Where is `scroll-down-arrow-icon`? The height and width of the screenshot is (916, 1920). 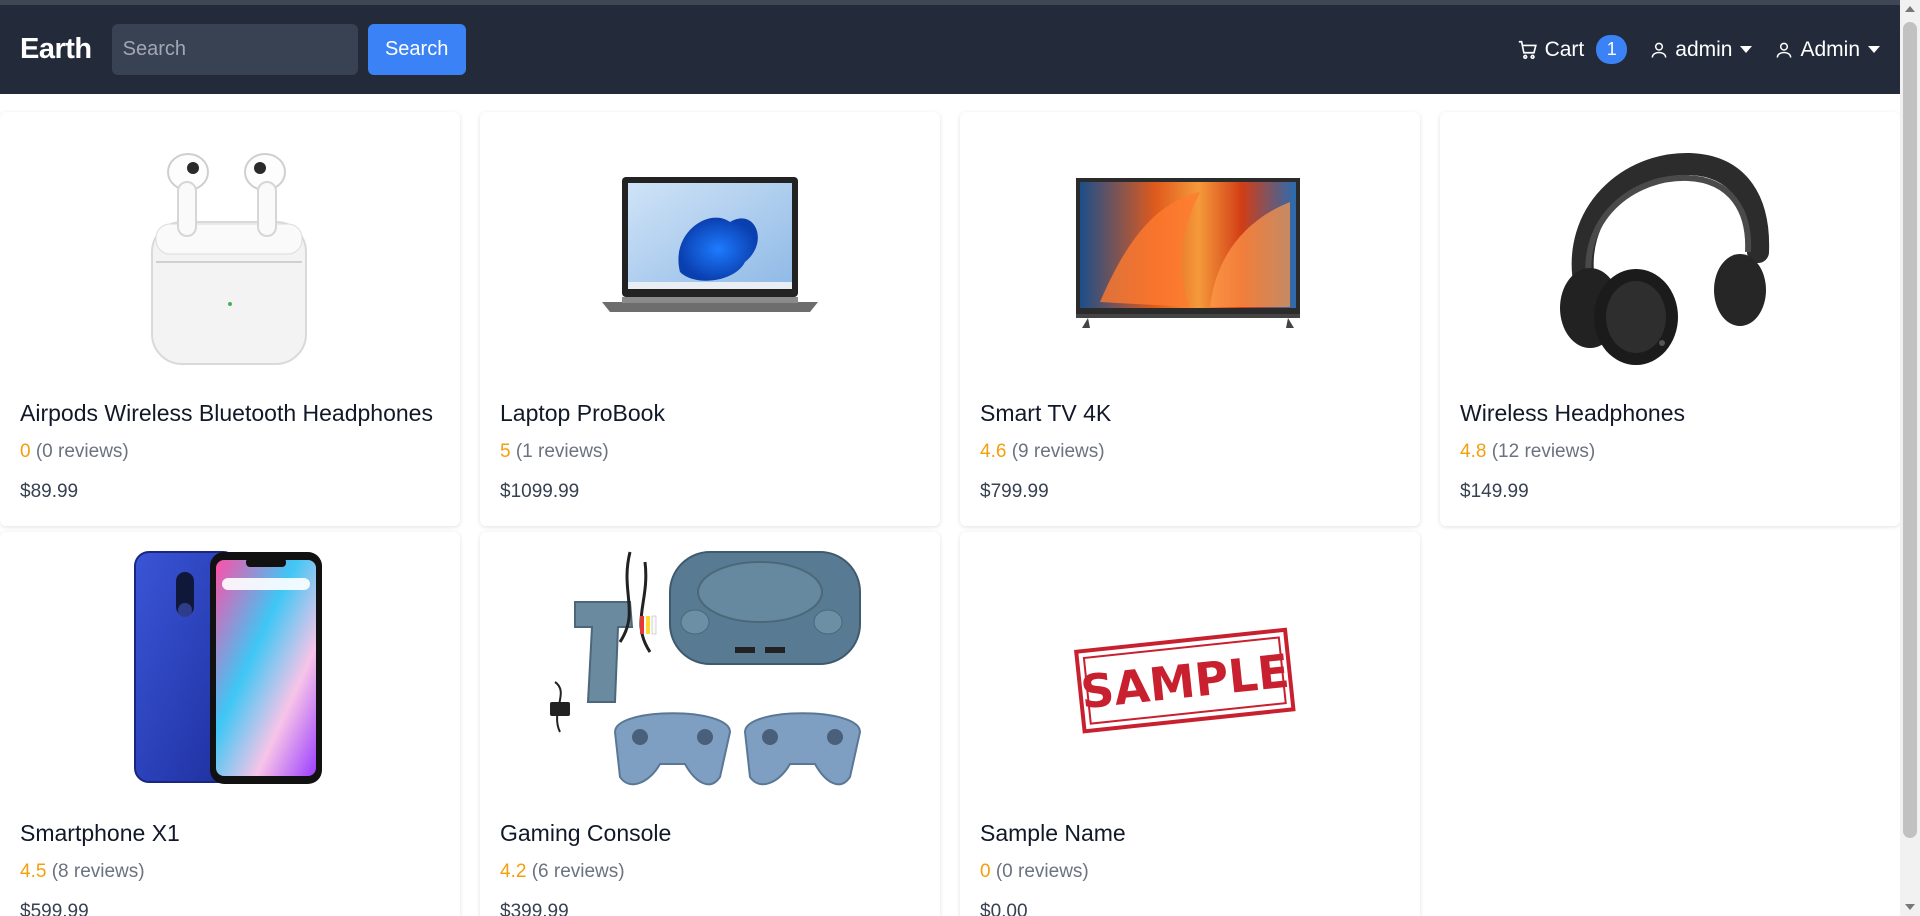
scroll-down-arrow-icon is located at coordinates (1910, 907).